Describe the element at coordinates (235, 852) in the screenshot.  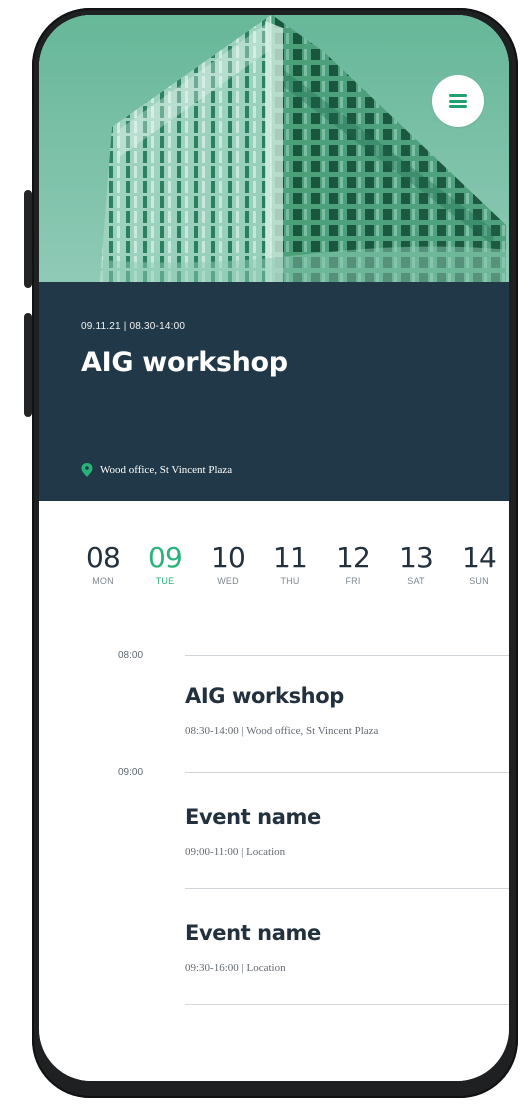
I see `event-time-location: 09:00-11:00 | Location` at that location.